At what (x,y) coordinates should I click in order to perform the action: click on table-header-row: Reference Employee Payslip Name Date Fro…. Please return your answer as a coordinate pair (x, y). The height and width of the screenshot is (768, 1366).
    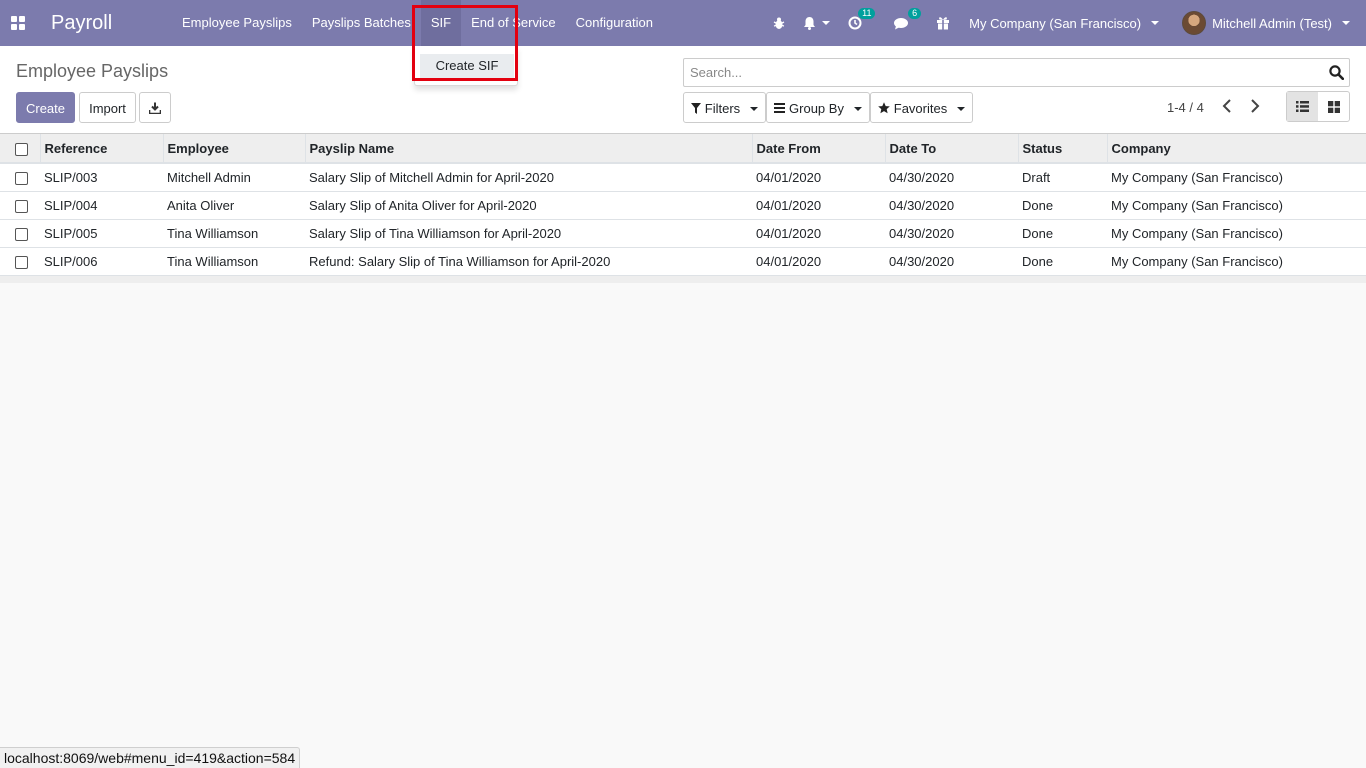
    Looking at the image, I should click on (683, 148).